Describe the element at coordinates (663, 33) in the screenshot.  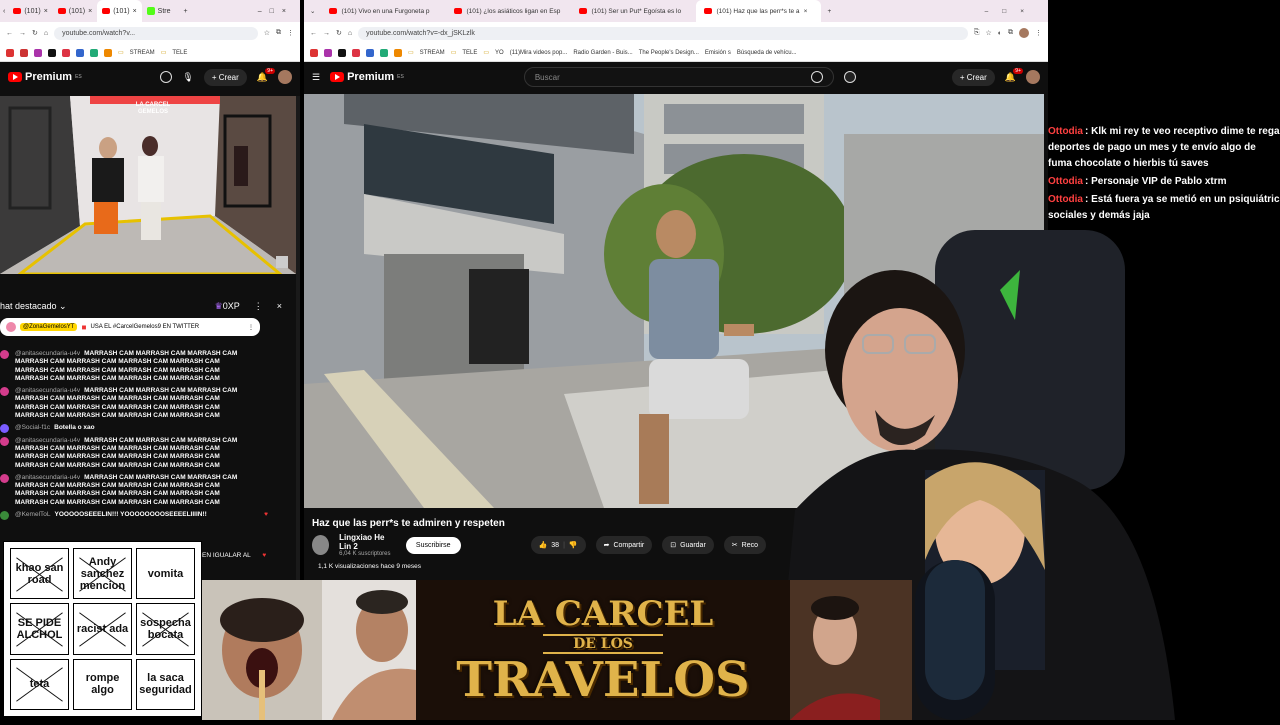
I see `url-input: youtube.com/watch?v=-dx_jSKLzlk` at that location.